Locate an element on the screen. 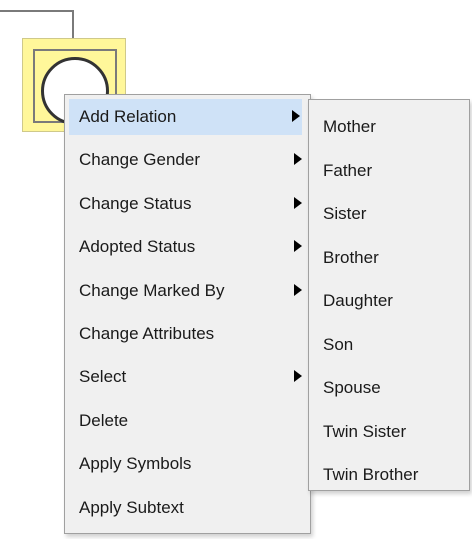 This screenshot has height=539, width=472. submenu-item-label: Sister is located at coordinates (345, 213).